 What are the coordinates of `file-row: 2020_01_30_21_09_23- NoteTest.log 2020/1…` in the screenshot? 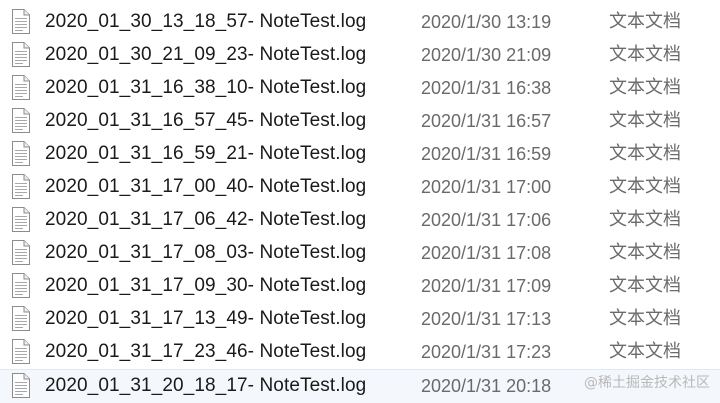 It's located at (360, 55).